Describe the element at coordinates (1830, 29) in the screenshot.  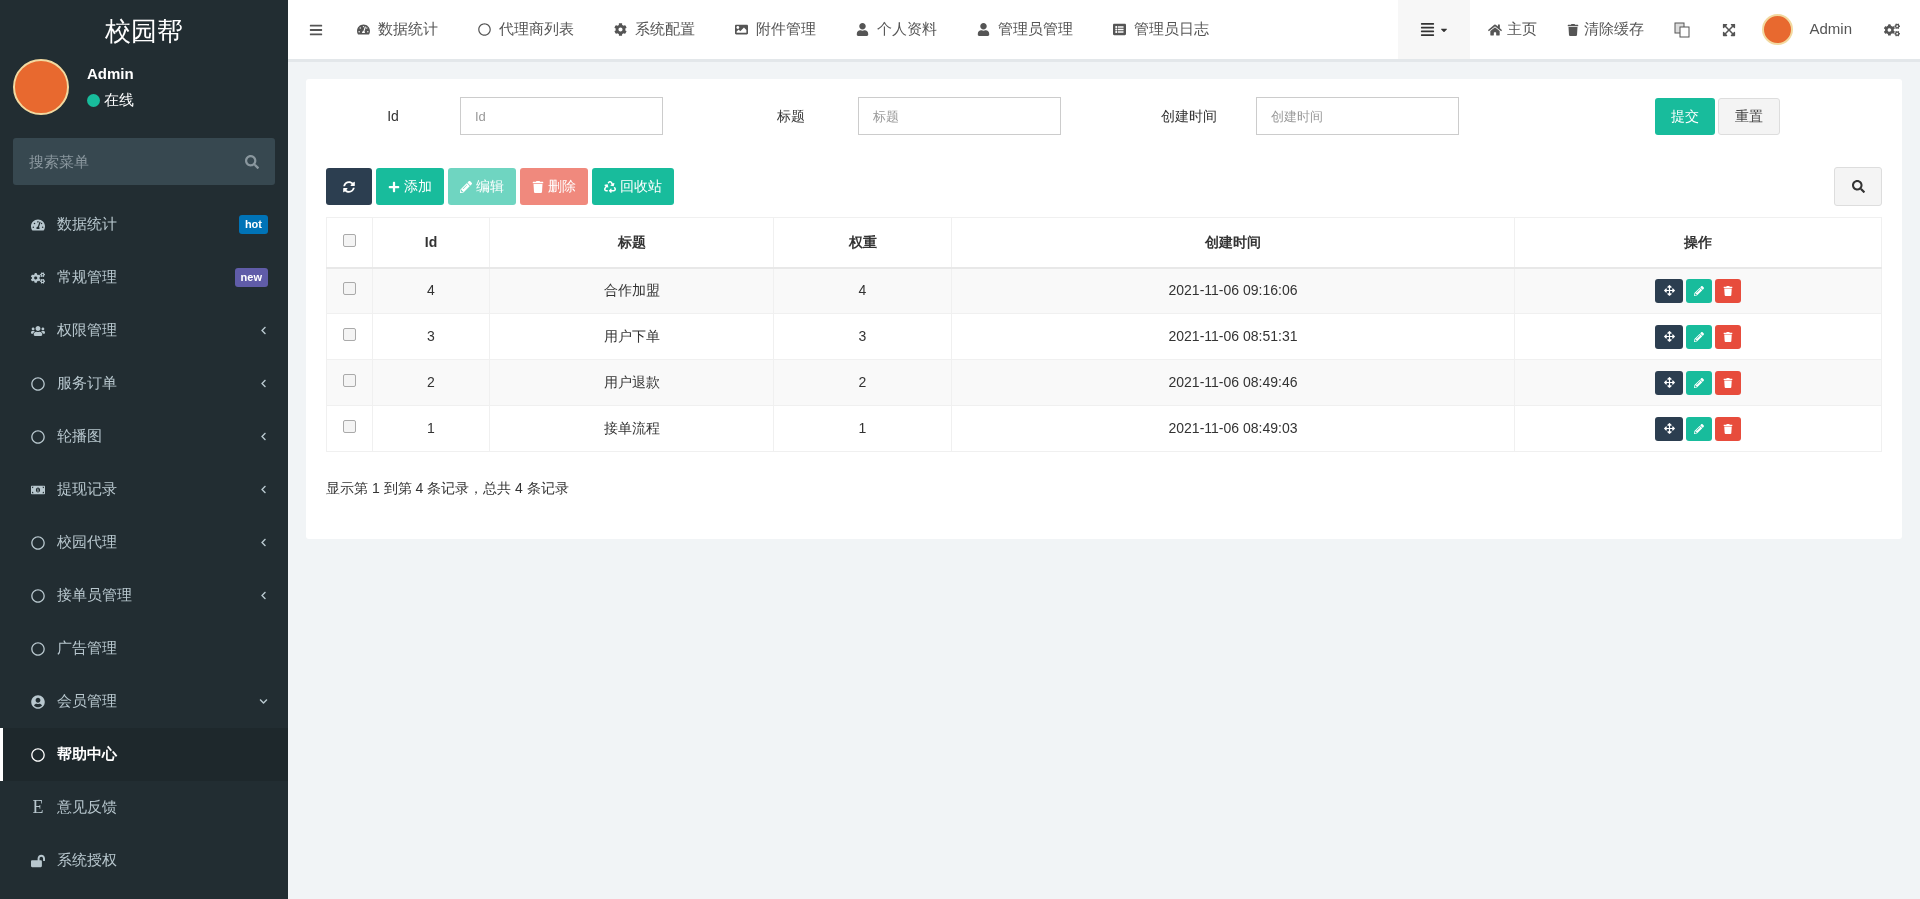
I see `user-menu-link: Admin` at that location.